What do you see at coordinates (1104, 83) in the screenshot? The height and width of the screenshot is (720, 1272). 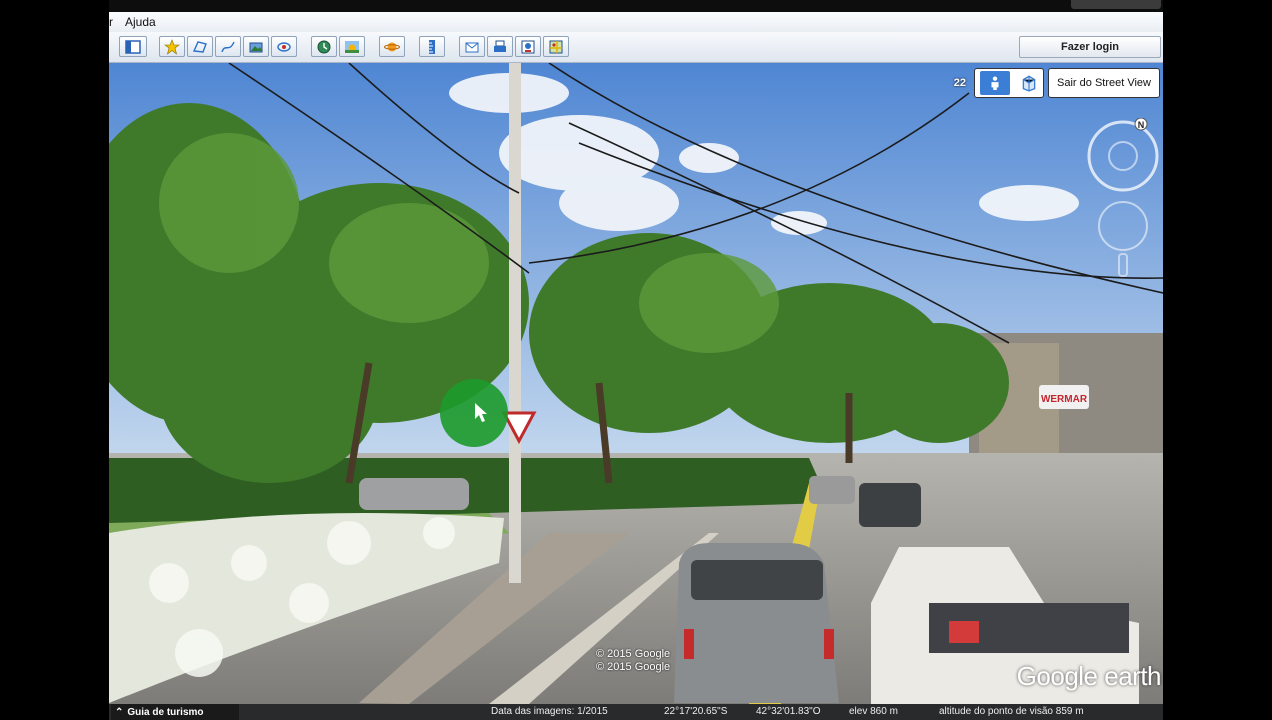 I see `exit-street-view-button: Sair do Street View` at bounding box center [1104, 83].